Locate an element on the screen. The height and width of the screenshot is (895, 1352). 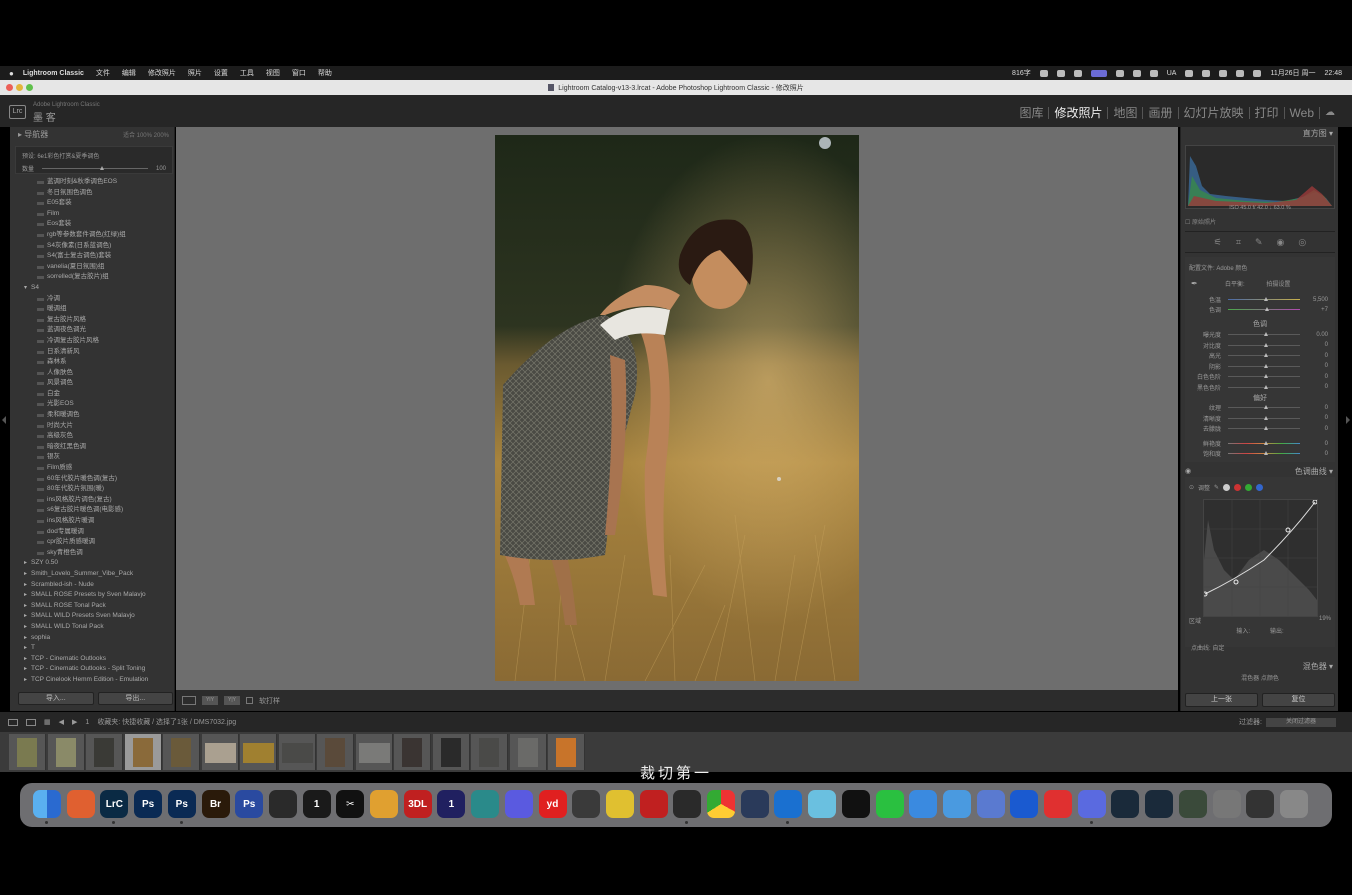
preset-item: sky青橙色调 is located at coordinates (94, 553).